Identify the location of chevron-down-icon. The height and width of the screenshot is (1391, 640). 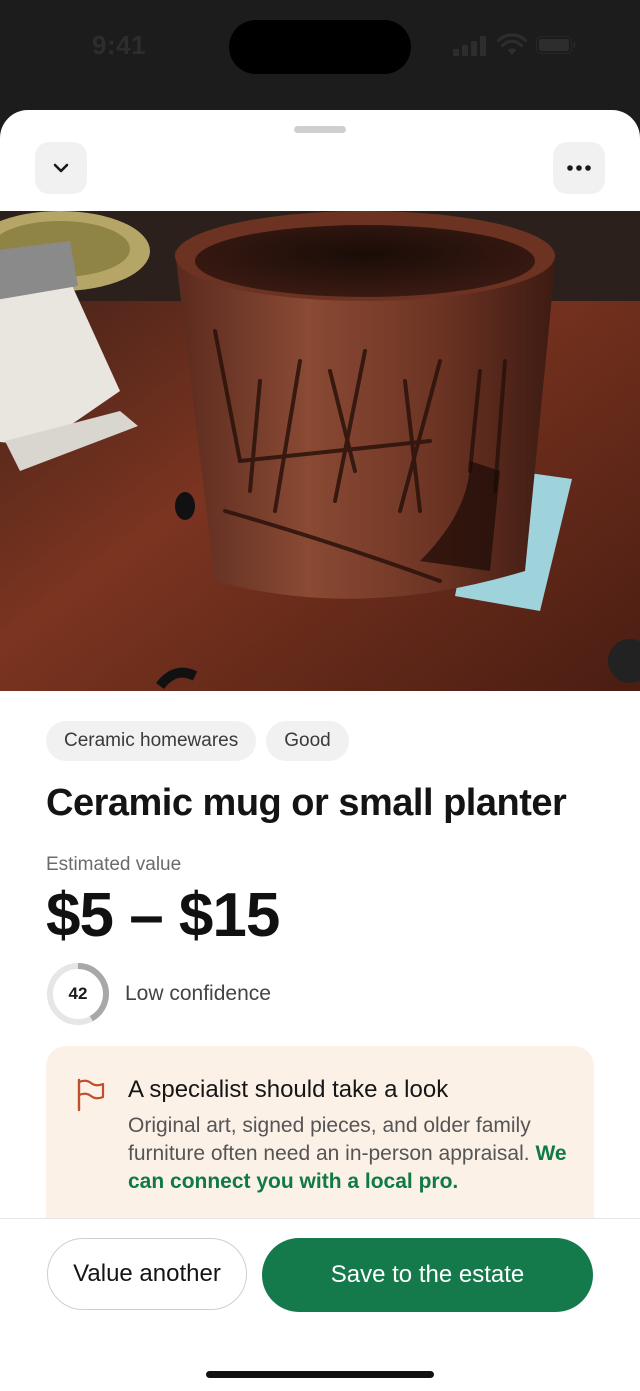
(61, 168).